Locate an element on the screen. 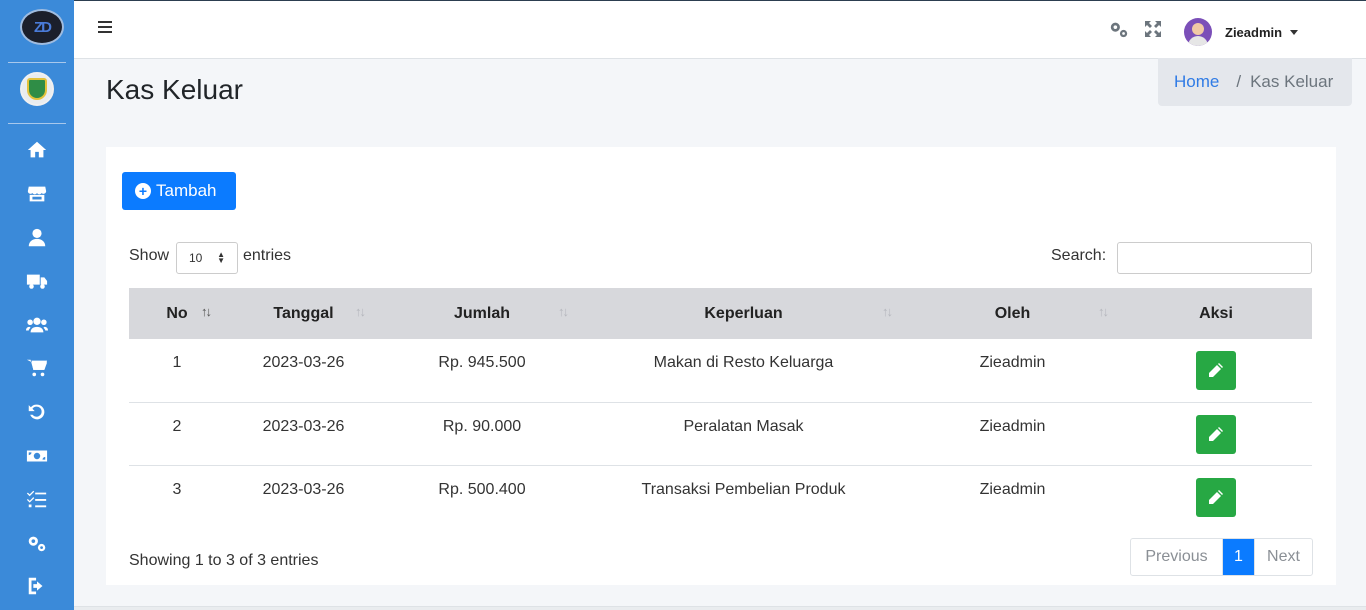  breadcrumb: Home / Kas Keluar is located at coordinates (1255, 82).